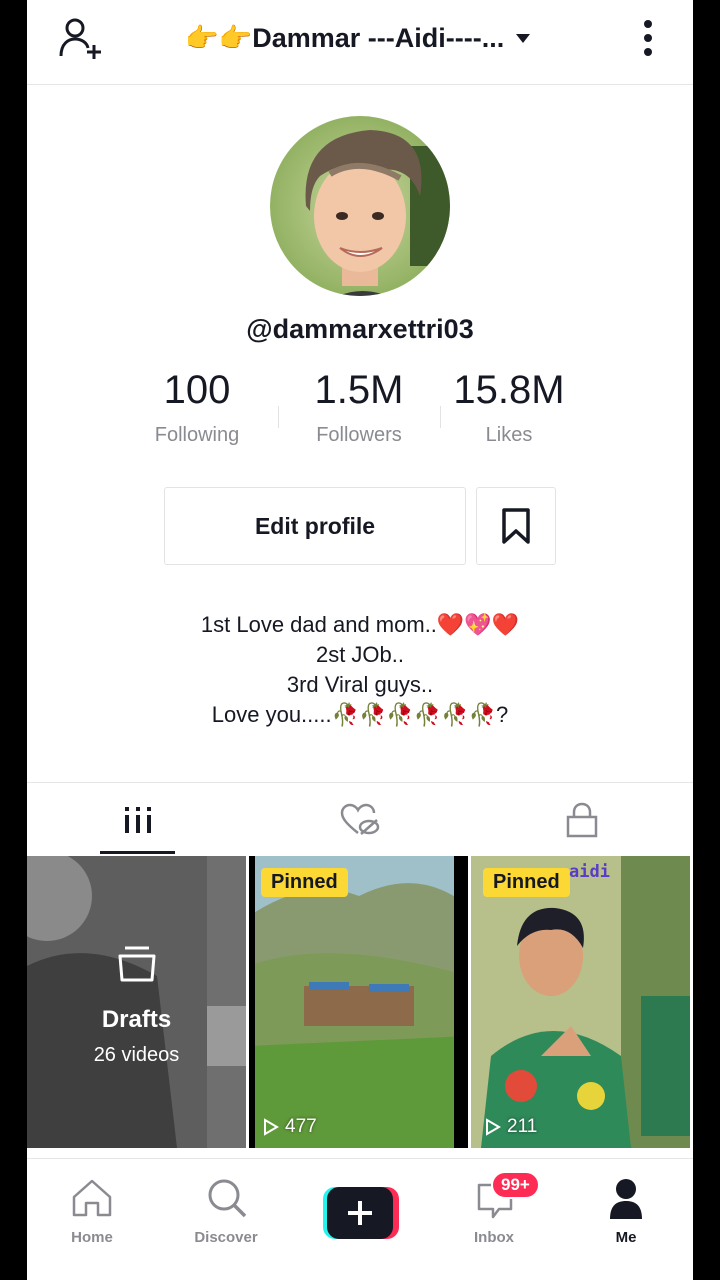 The height and width of the screenshot is (1280, 720). I want to click on inbox-badge: 99+, so click(515, 1185).